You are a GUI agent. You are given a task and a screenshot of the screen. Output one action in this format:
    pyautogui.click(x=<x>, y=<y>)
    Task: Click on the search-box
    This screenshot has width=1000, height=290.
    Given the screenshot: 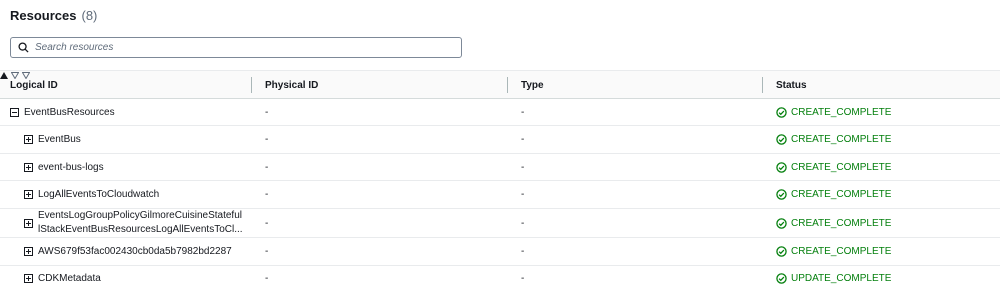 What is the action you would take?
    pyautogui.click(x=236, y=47)
    